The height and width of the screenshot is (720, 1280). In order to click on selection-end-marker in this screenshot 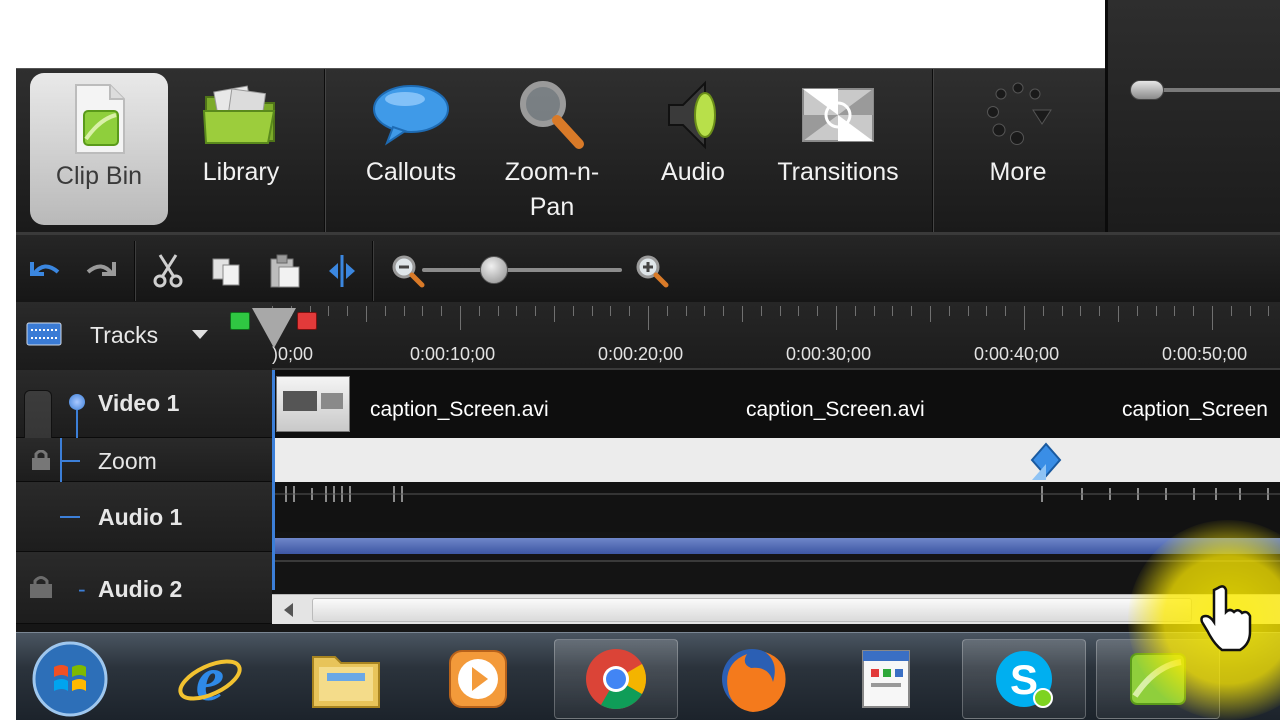, I will do `click(307, 321)`.